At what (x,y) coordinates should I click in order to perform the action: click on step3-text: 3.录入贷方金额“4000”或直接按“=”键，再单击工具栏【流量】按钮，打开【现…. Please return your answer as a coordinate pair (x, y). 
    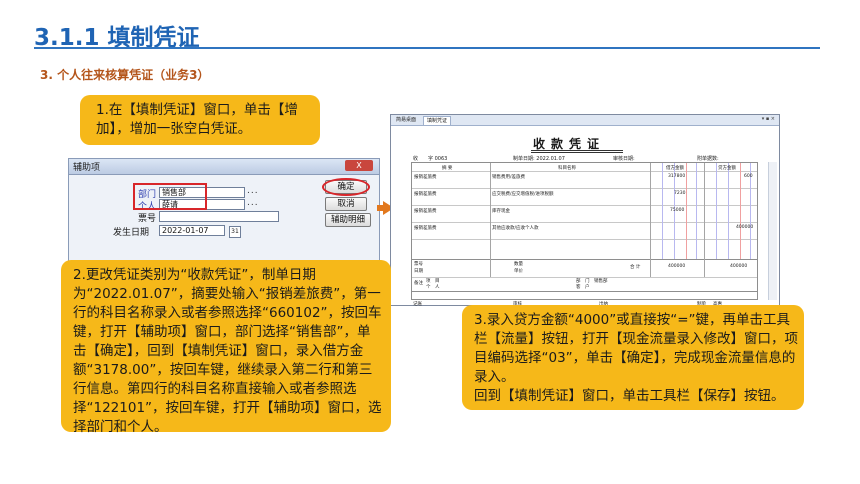
    Looking at the image, I should click on (636, 348).